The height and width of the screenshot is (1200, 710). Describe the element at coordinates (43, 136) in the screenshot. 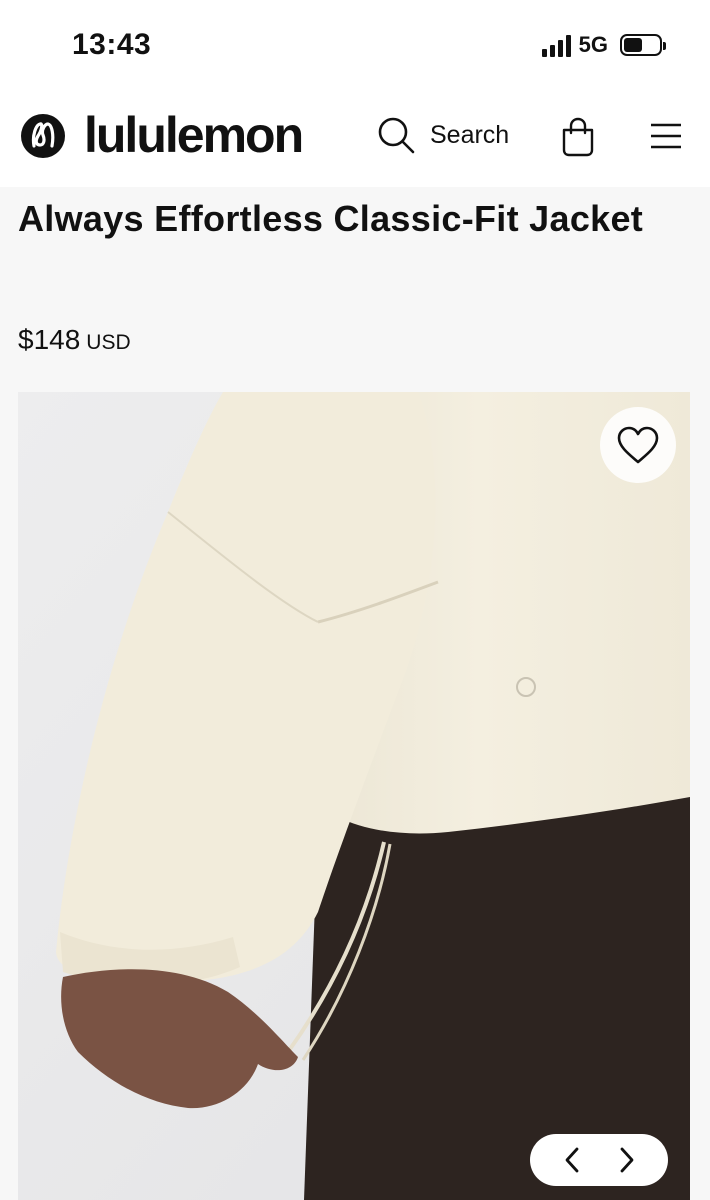

I see `lululemon-logo-icon` at that location.